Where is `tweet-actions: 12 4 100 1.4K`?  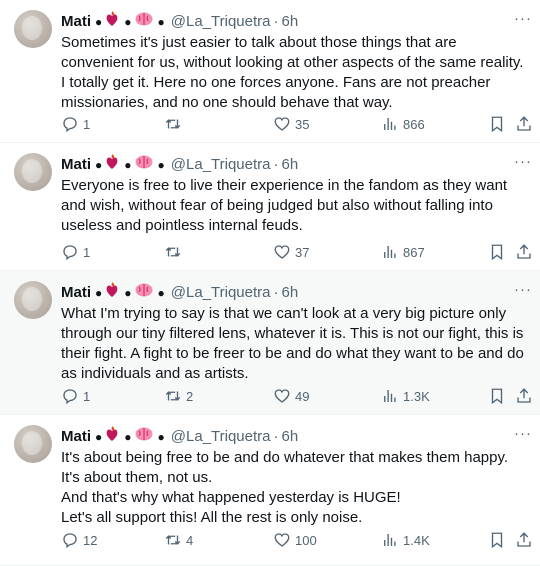
tweet-actions: 12 4 100 1.4K is located at coordinates (297, 540).